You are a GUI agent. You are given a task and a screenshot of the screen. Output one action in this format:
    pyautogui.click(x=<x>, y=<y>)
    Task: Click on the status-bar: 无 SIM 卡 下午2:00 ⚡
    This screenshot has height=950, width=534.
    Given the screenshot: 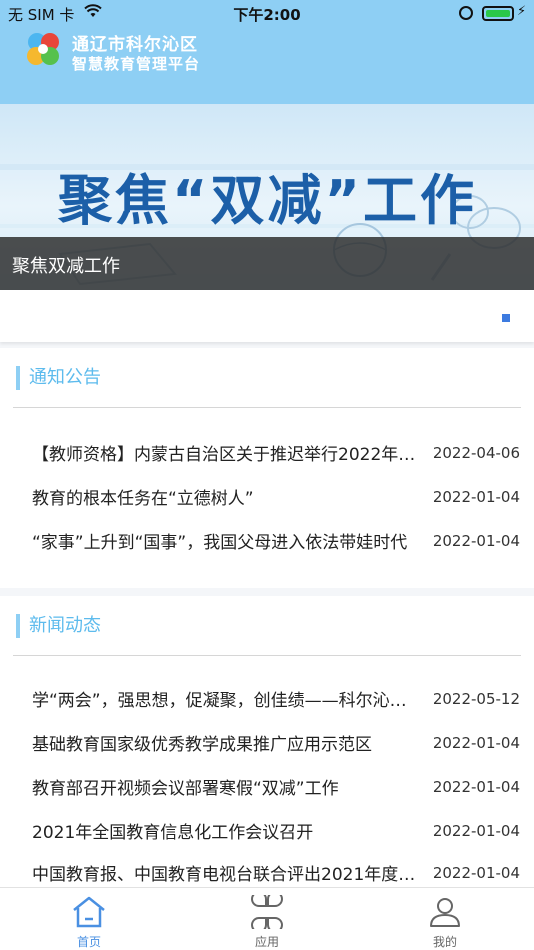 What is the action you would take?
    pyautogui.click(x=267, y=14)
    